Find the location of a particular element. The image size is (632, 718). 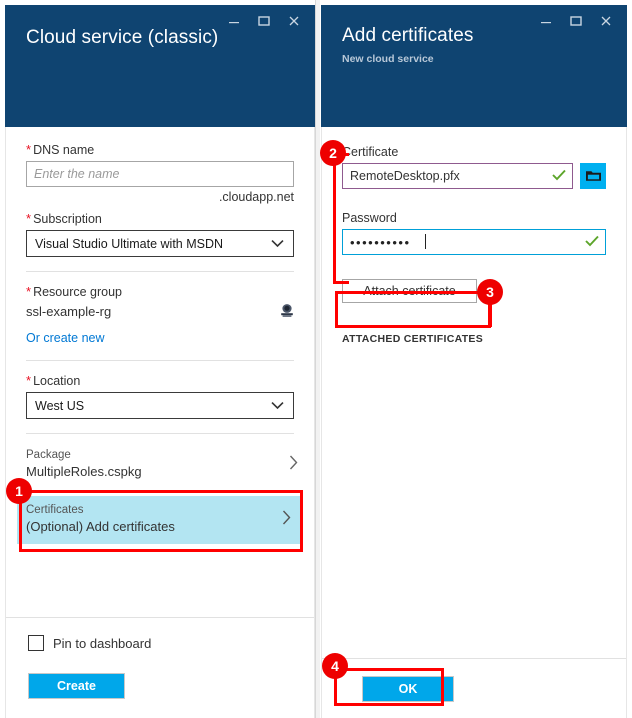

location-label: * Location is located at coordinates (53, 380).